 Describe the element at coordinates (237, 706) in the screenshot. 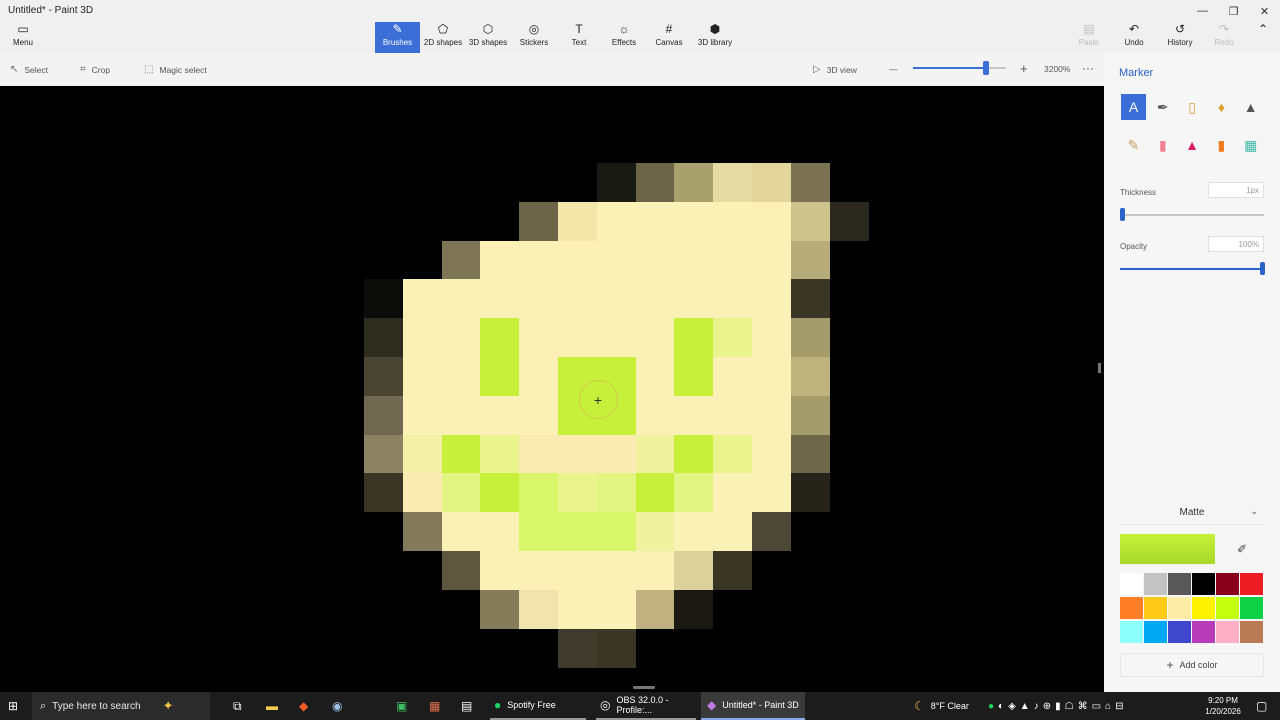

I see `task-view-button: ⧉` at that location.